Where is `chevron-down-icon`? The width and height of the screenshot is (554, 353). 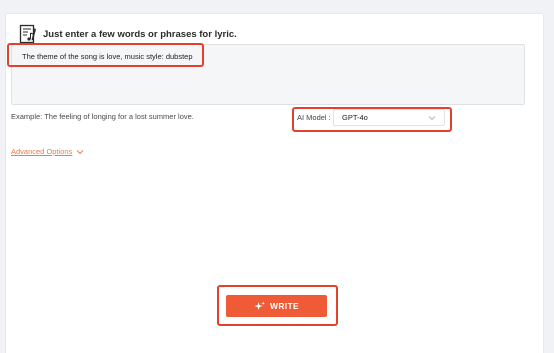
chevron-down-icon is located at coordinates (80, 151).